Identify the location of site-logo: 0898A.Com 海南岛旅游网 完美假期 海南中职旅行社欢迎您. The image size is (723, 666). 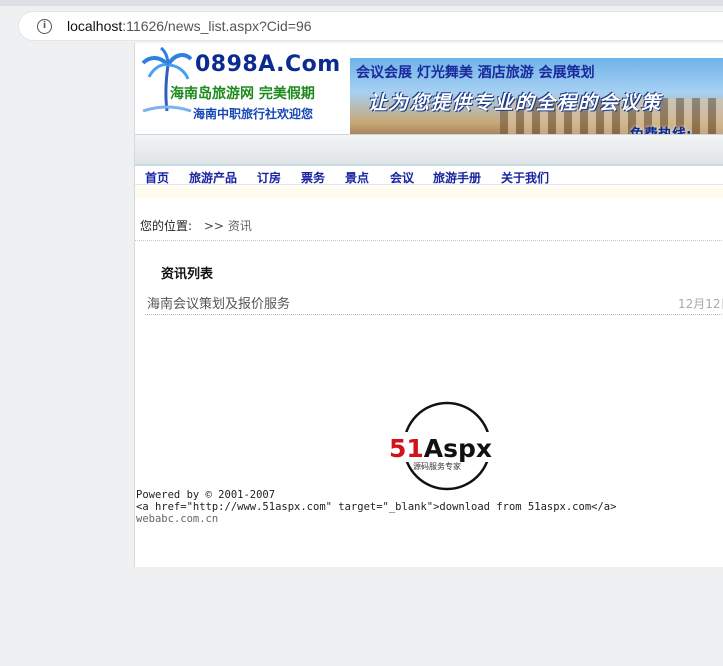
(242, 88).